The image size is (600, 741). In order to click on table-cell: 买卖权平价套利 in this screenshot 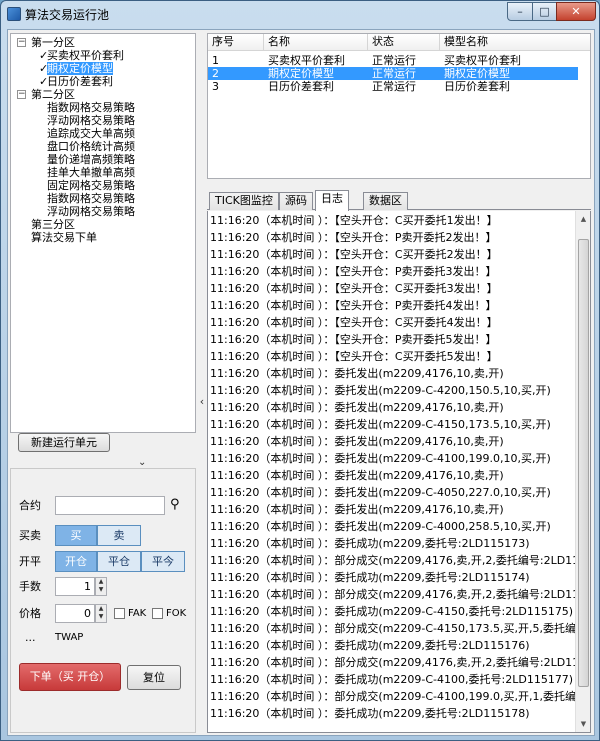, I will do `click(306, 60)`.